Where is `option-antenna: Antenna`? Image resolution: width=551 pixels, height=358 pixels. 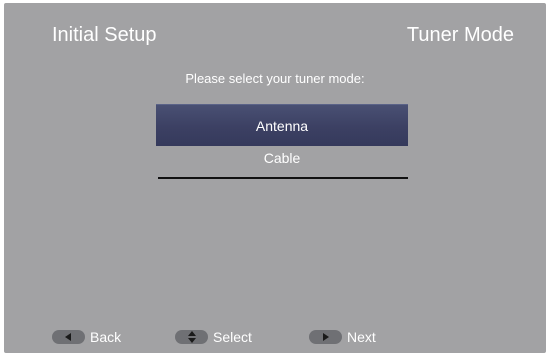 option-antenna: Antenna is located at coordinates (282, 125).